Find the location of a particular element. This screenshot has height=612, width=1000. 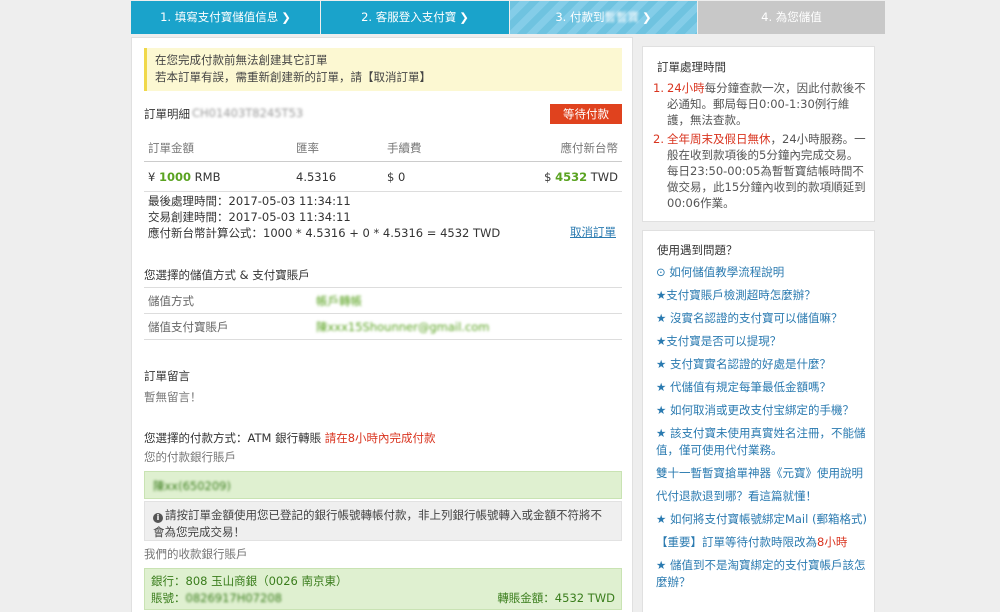

cell-twd: $ 4532 TWD is located at coordinates (552, 177).